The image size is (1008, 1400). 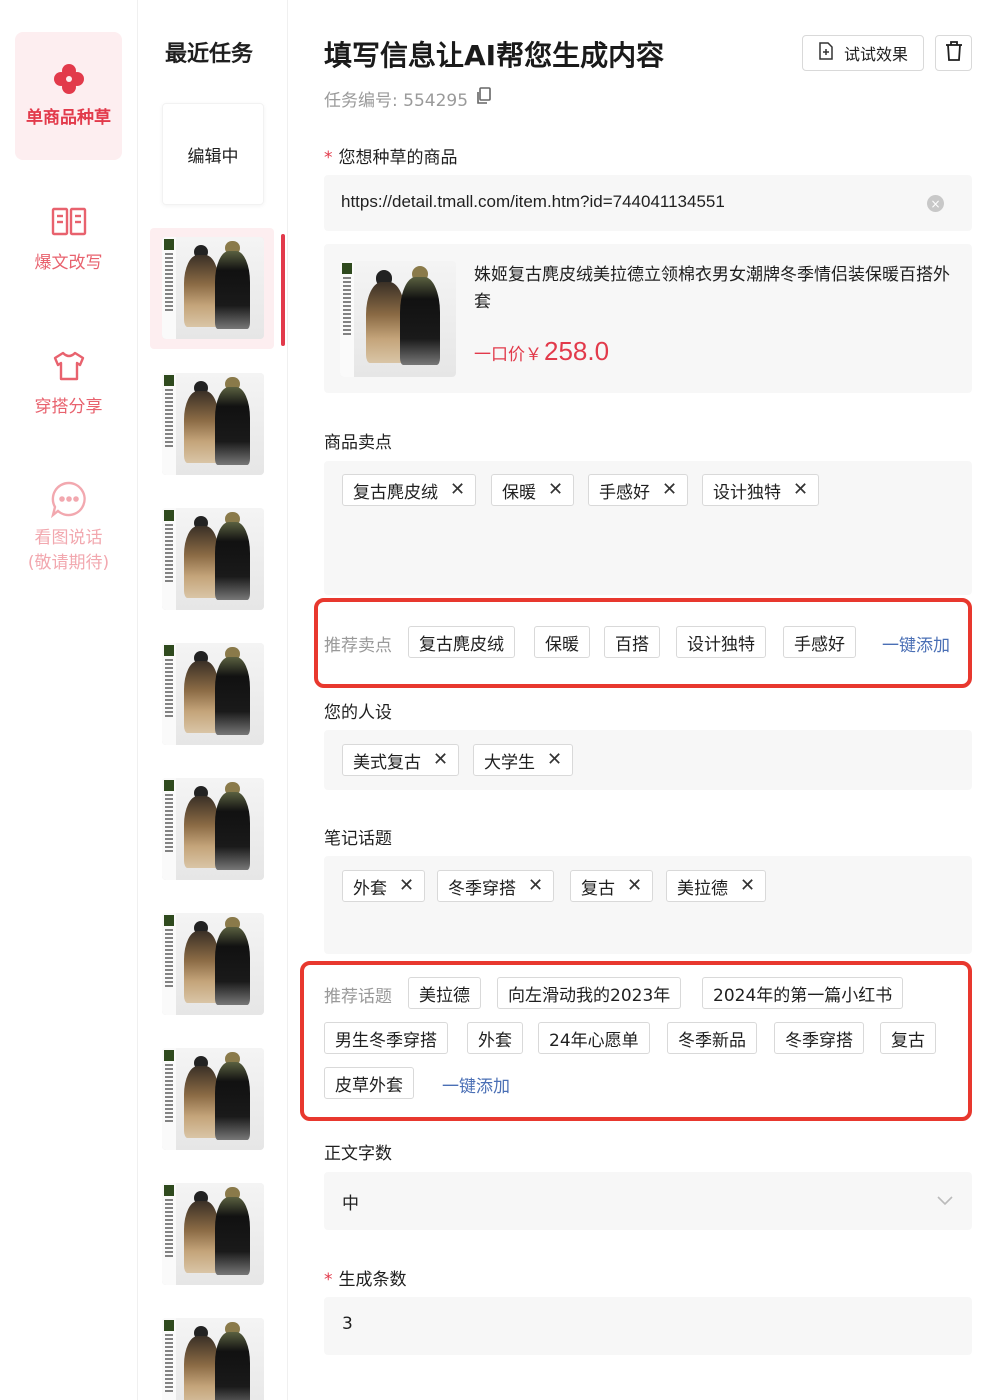 I want to click on topic-tag: 冬季穿搭 ✕, so click(x=496, y=886).